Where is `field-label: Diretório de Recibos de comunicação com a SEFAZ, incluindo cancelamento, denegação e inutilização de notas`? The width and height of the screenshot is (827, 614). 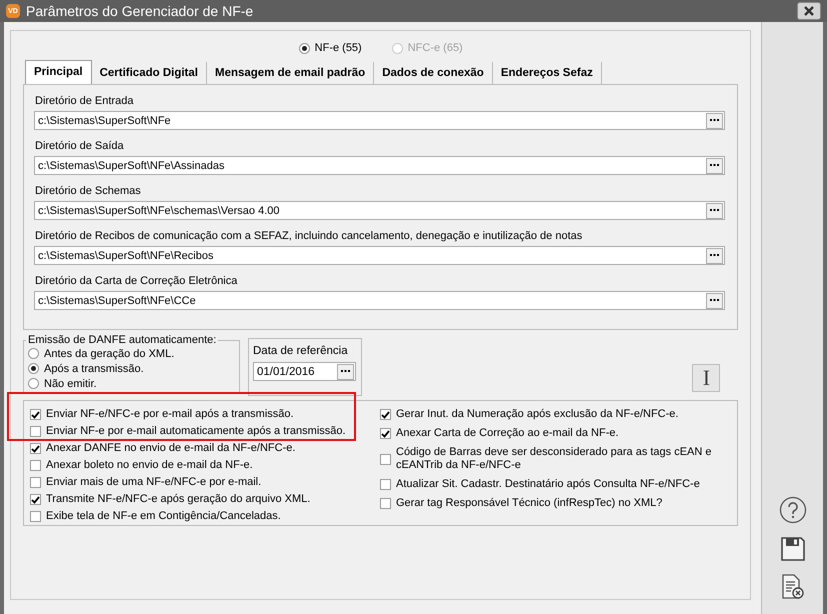
field-label: Diretório de Recibos de comunicação com a SEFAZ, incluindo cancelamento, denegação e inutilização de notas is located at coordinates (309, 236).